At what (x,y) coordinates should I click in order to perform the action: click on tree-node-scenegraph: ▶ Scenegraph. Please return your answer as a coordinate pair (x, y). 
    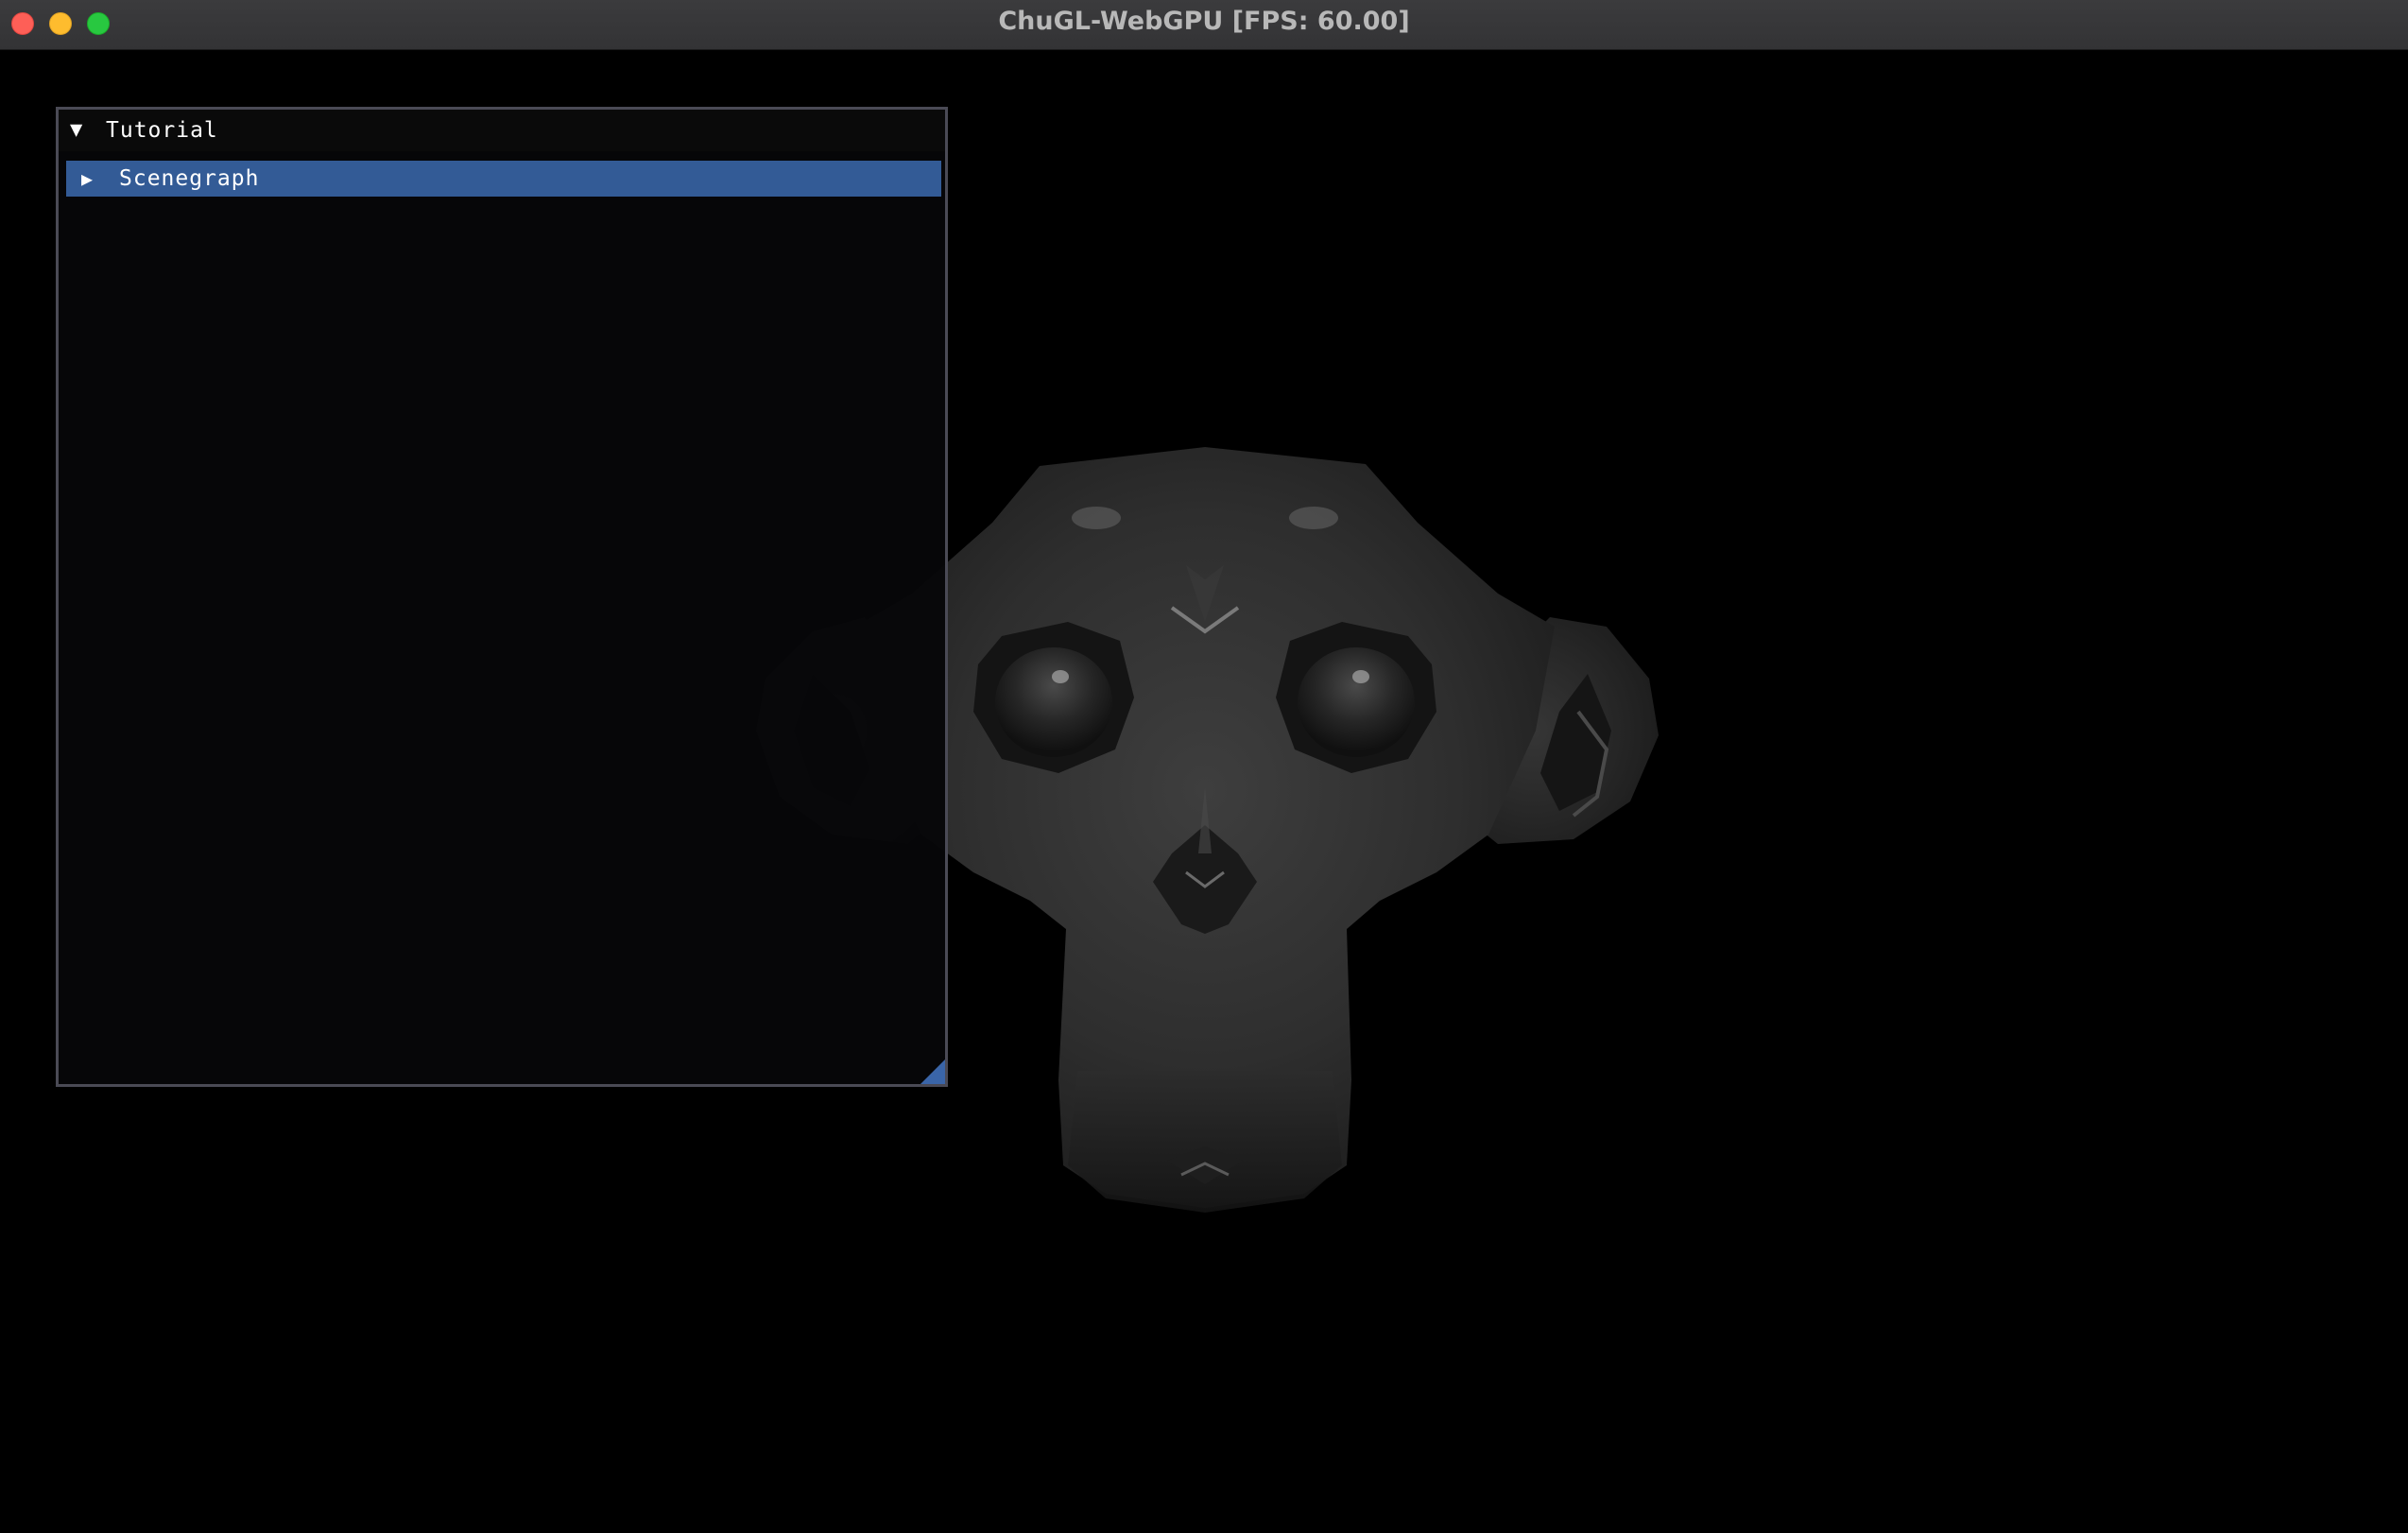
    Looking at the image, I should click on (504, 179).